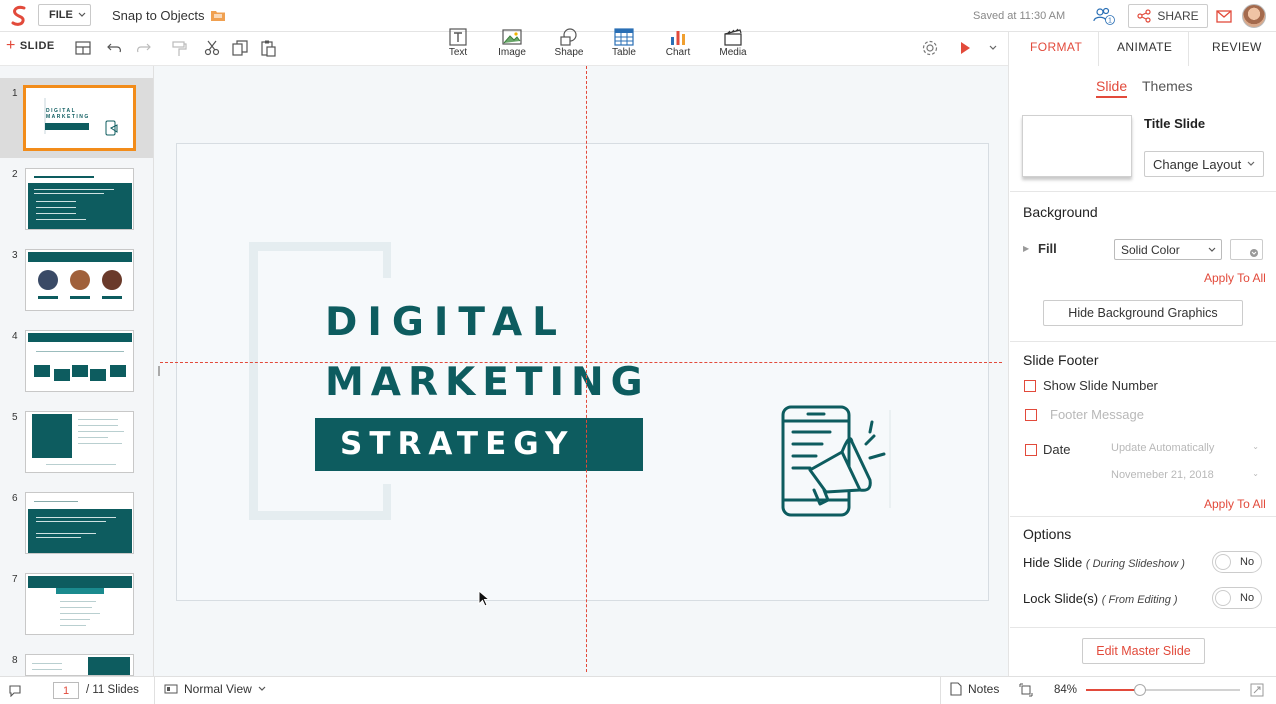  What do you see at coordinates (1077, 146) in the screenshot?
I see `layout-preview` at bounding box center [1077, 146].